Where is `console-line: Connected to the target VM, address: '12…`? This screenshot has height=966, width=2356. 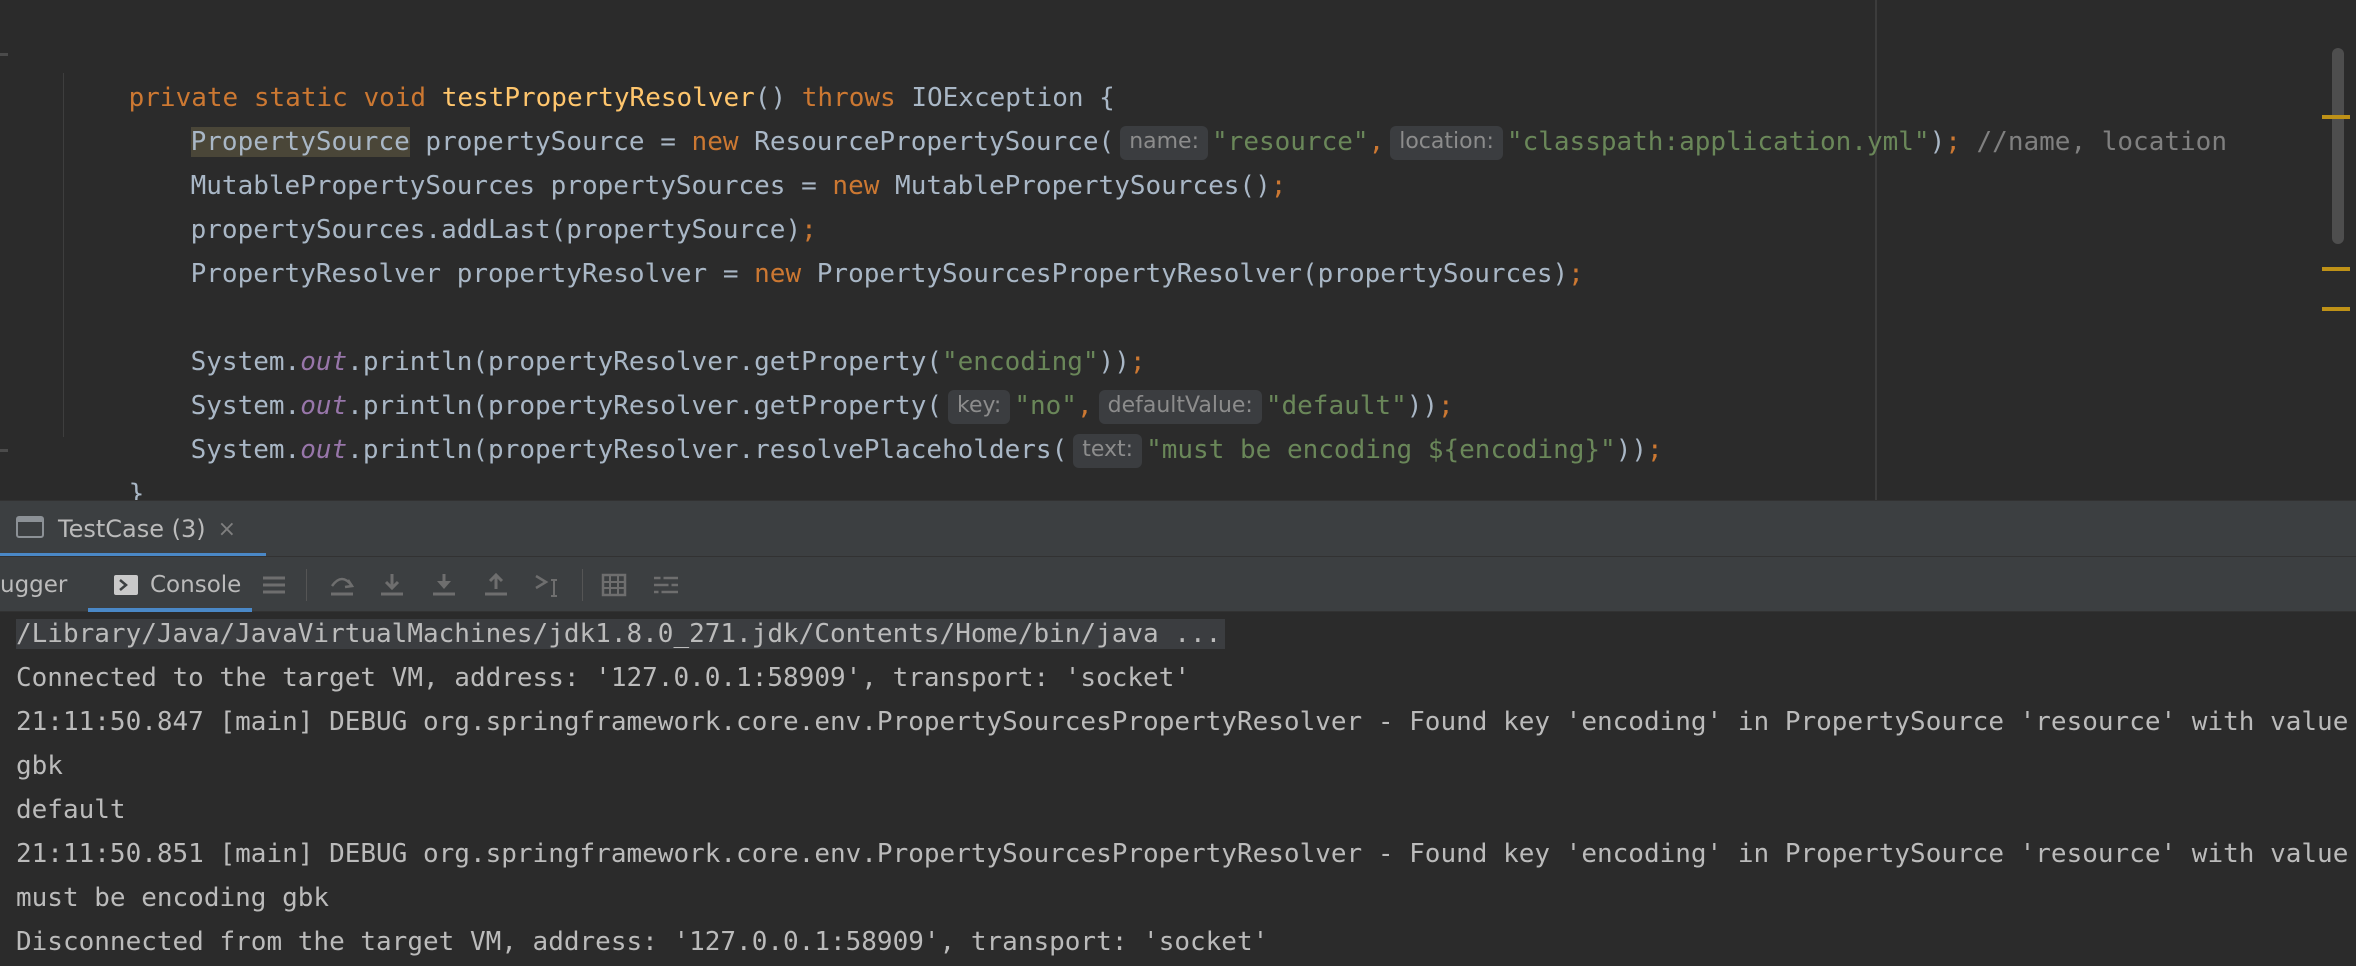
console-line: Connected to the target VM, address: '12… is located at coordinates (603, 678).